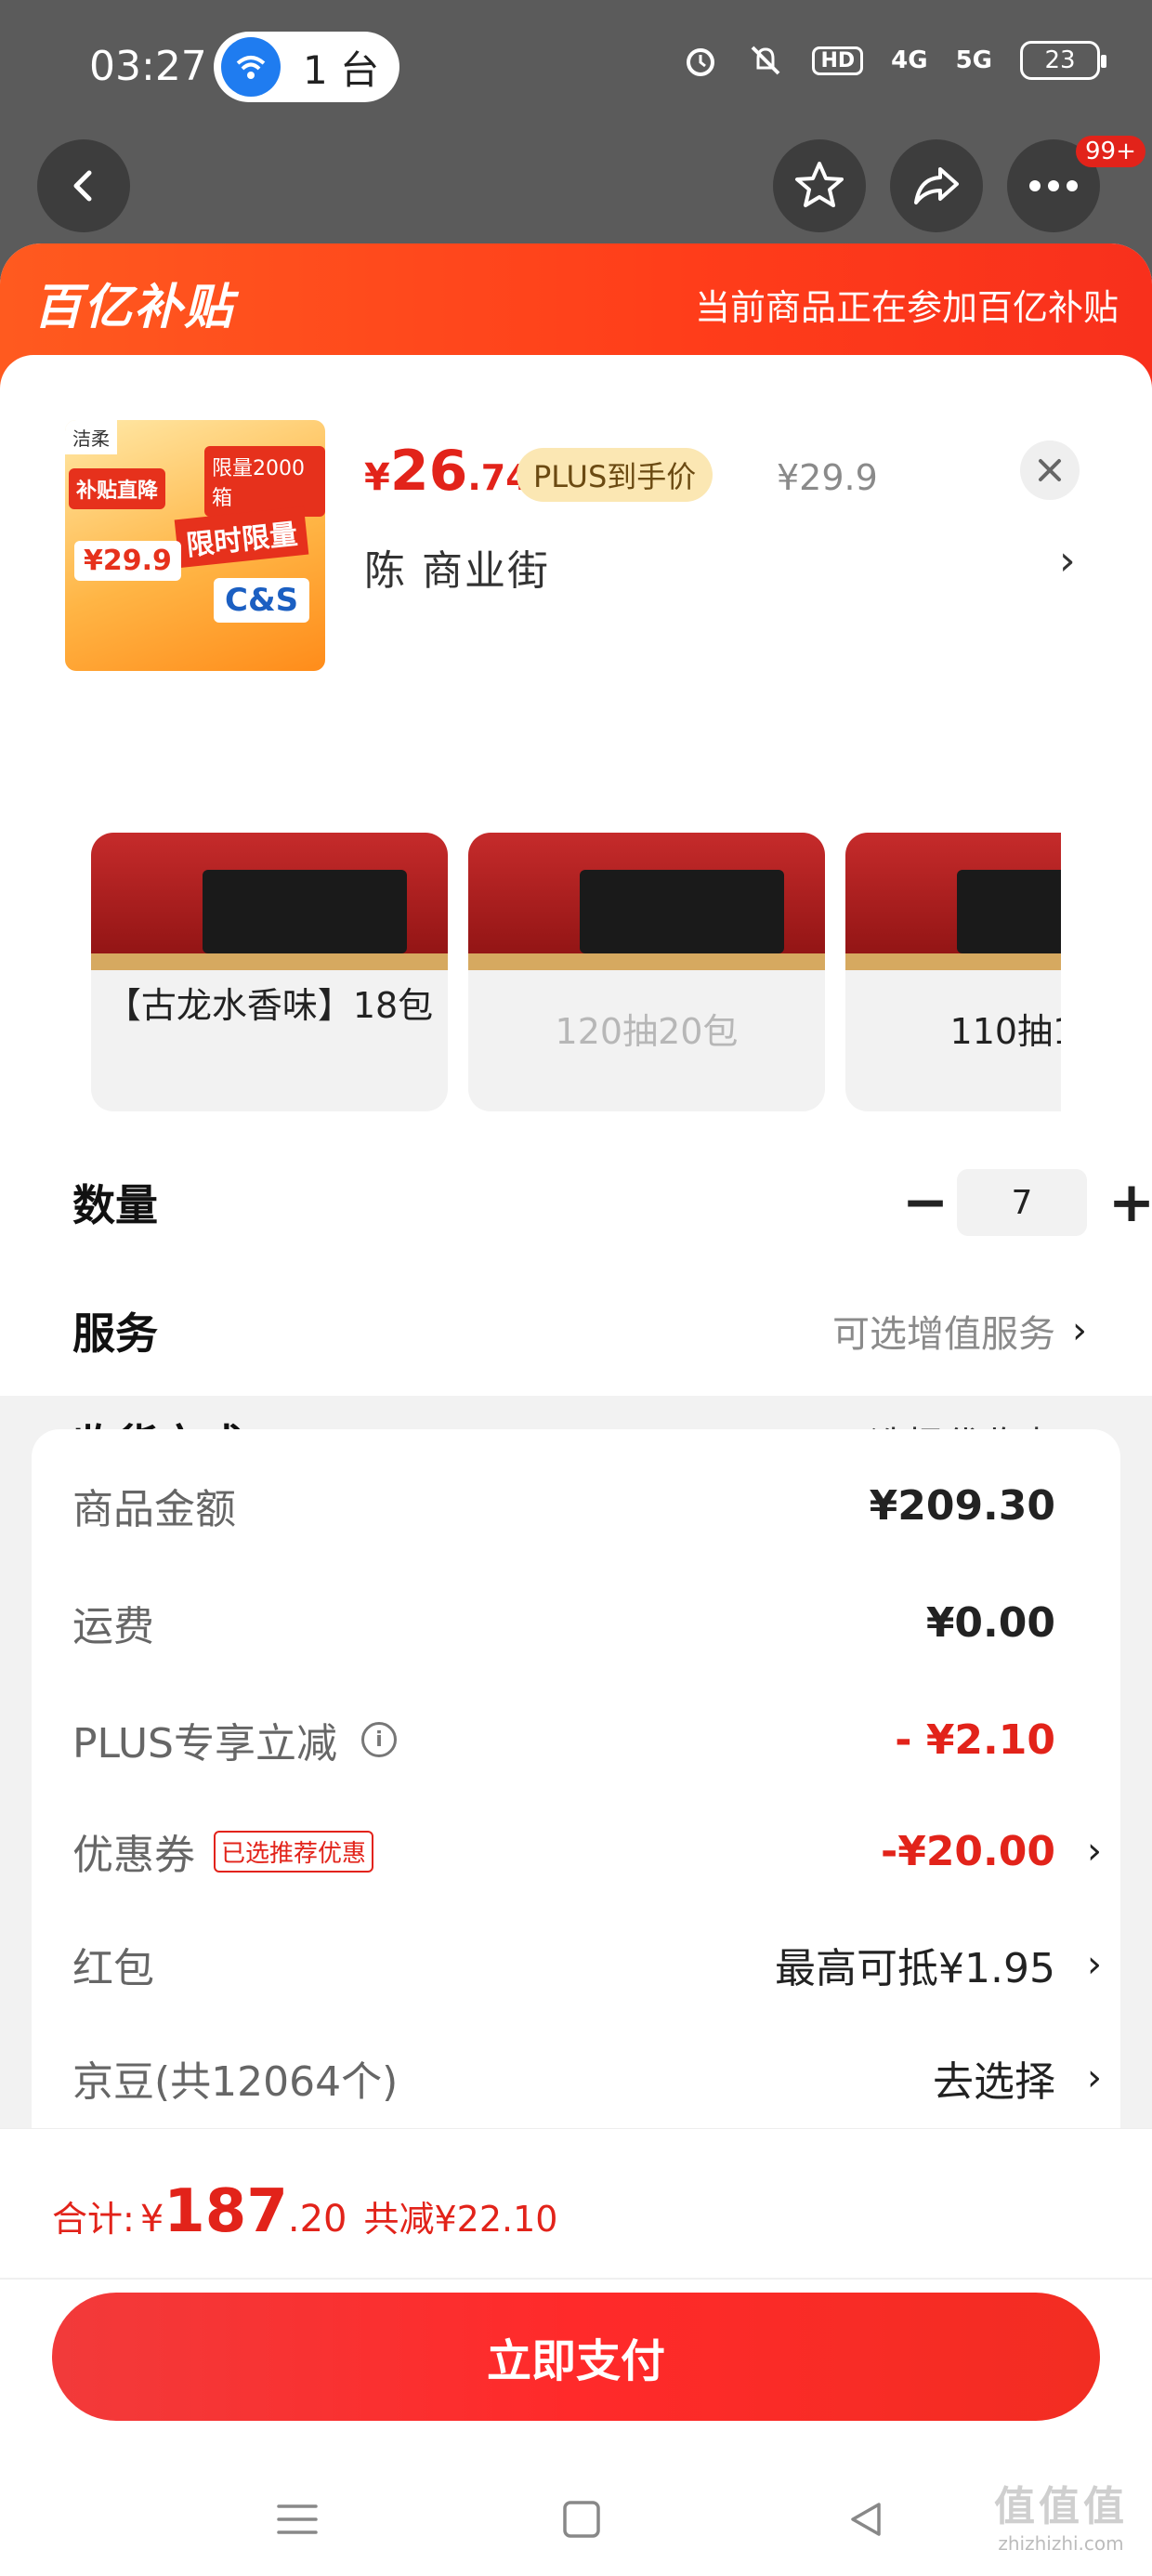 This screenshot has width=1152, height=2576. What do you see at coordinates (457, 567) in the screenshot?
I see `delivery-address: 陈 商业街` at bounding box center [457, 567].